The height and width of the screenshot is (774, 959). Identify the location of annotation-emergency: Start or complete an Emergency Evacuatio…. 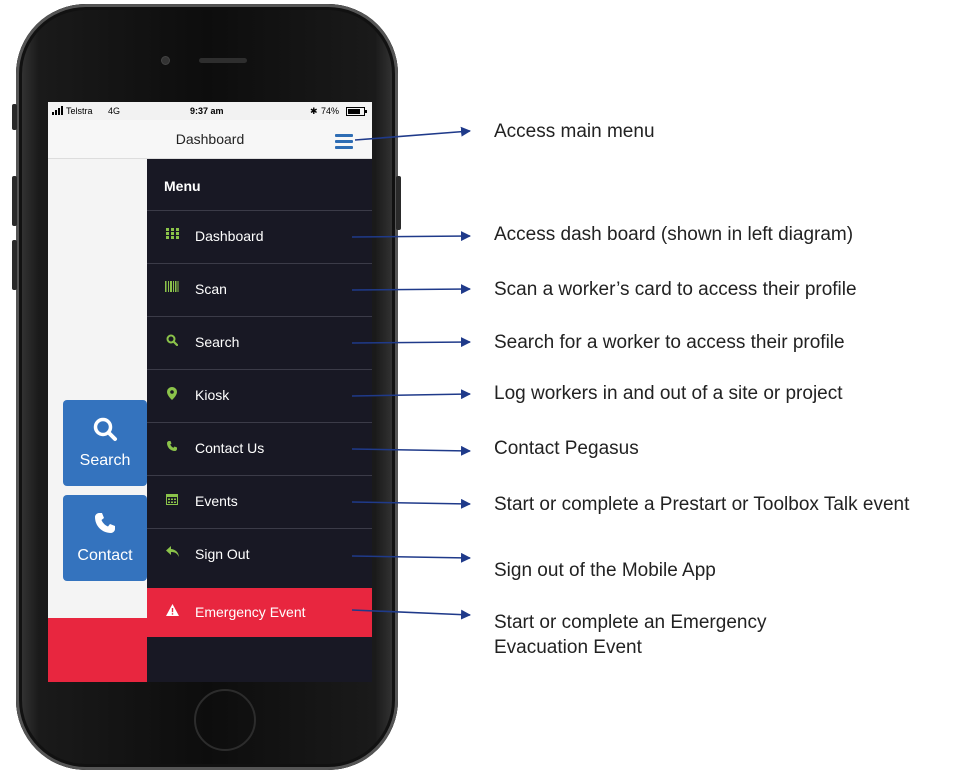
(630, 635).